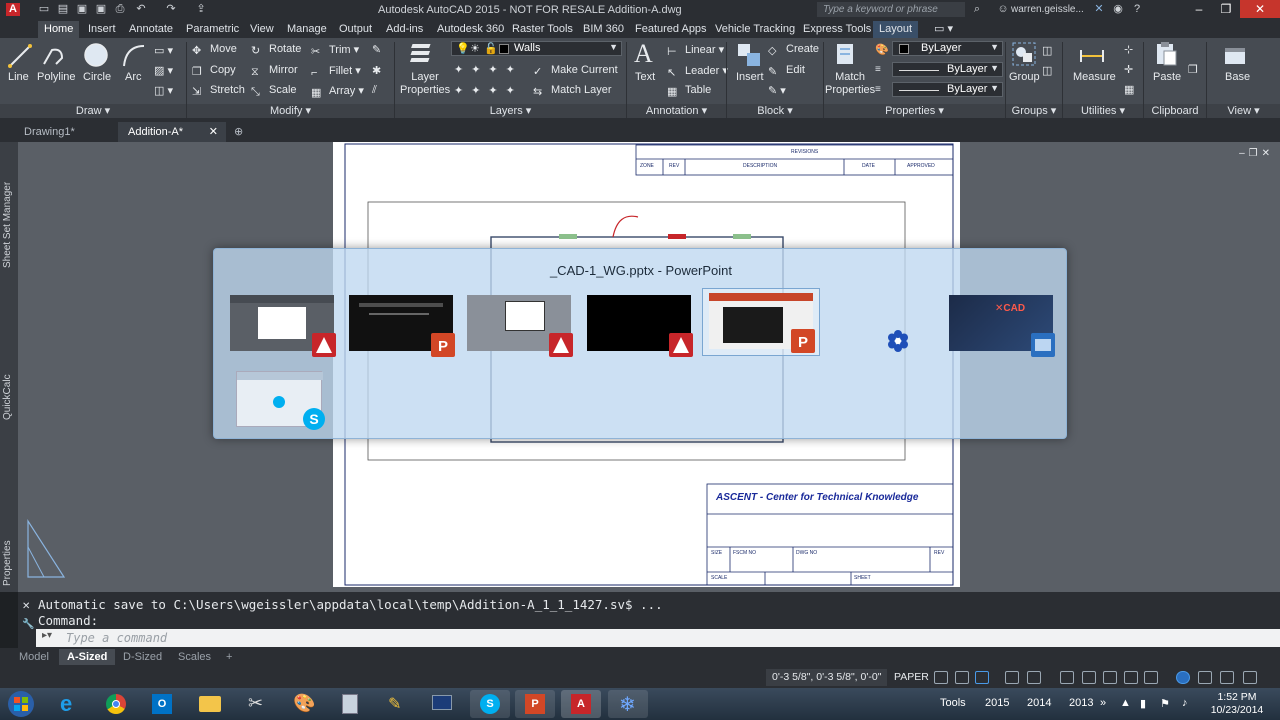 The height and width of the screenshot is (720, 1280). Describe the element at coordinates (1199, 9) in the screenshot. I see `minimize-button: –` at that location.